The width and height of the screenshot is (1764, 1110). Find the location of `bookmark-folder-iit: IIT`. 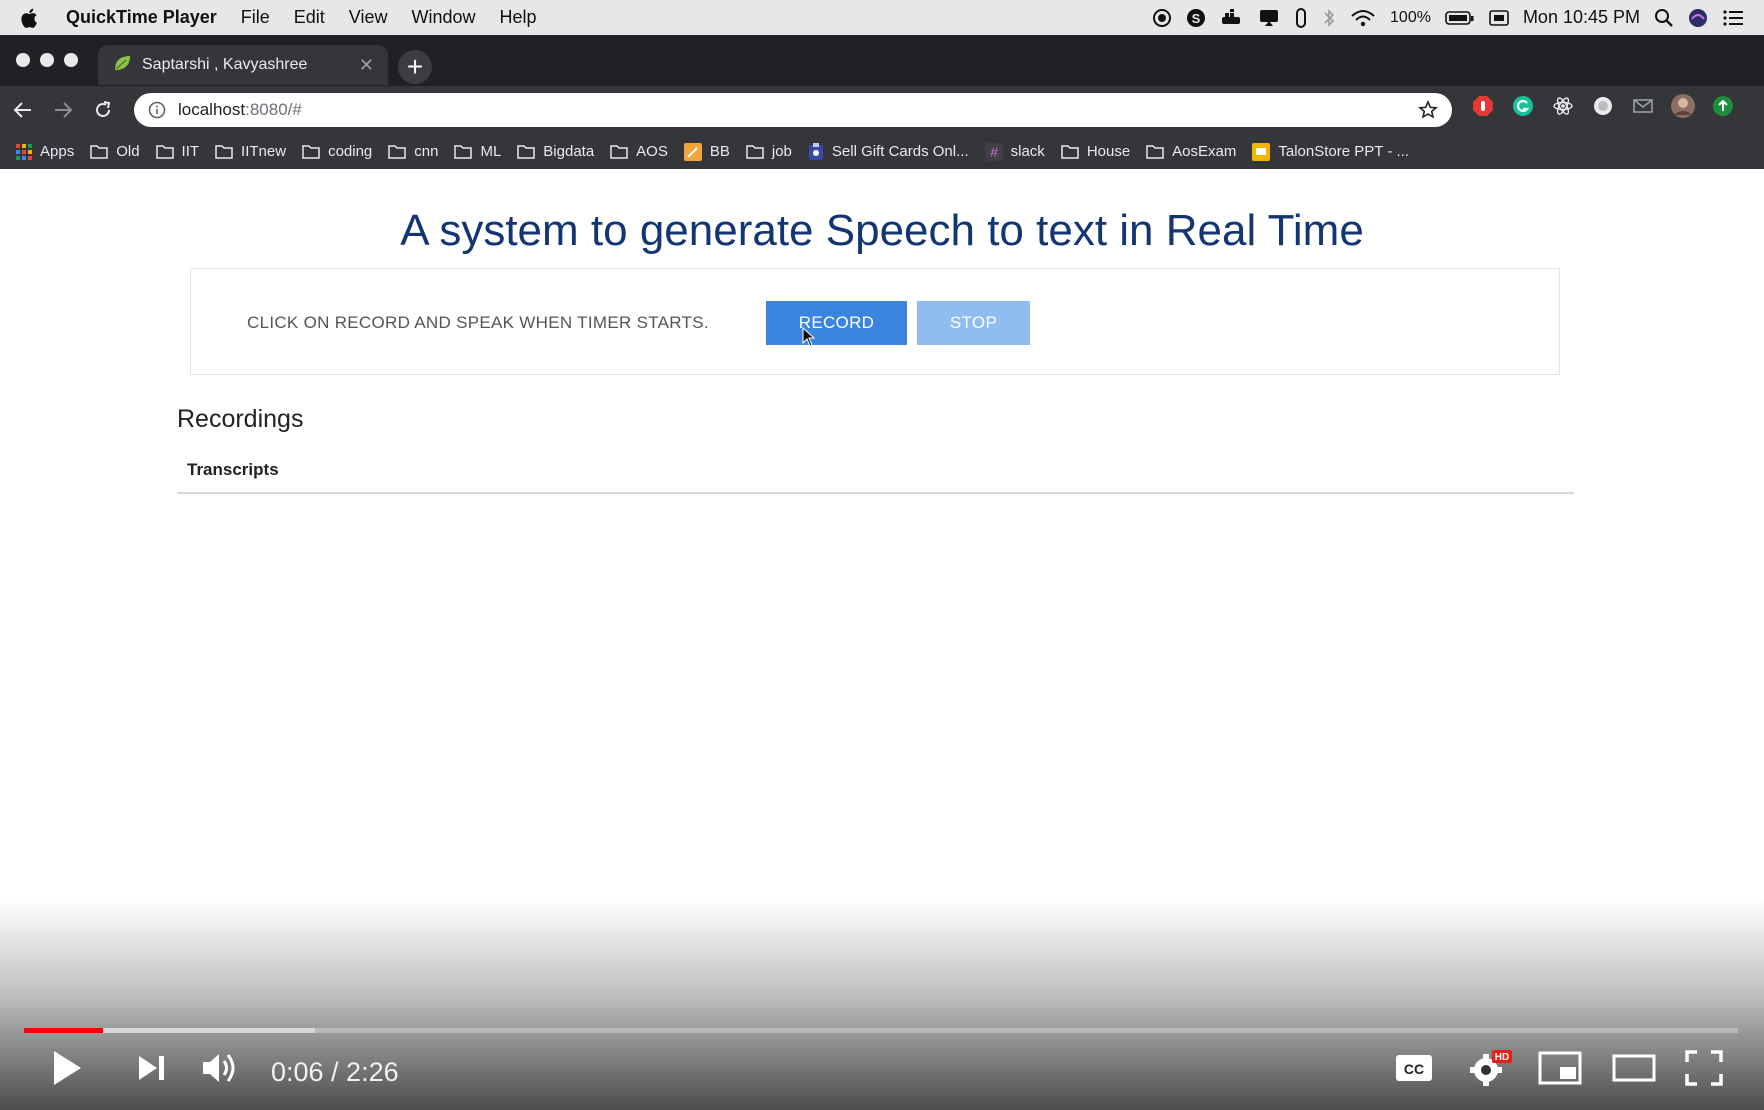

bookmark-folder-iit: IIT is located at coordinates (177, 151).